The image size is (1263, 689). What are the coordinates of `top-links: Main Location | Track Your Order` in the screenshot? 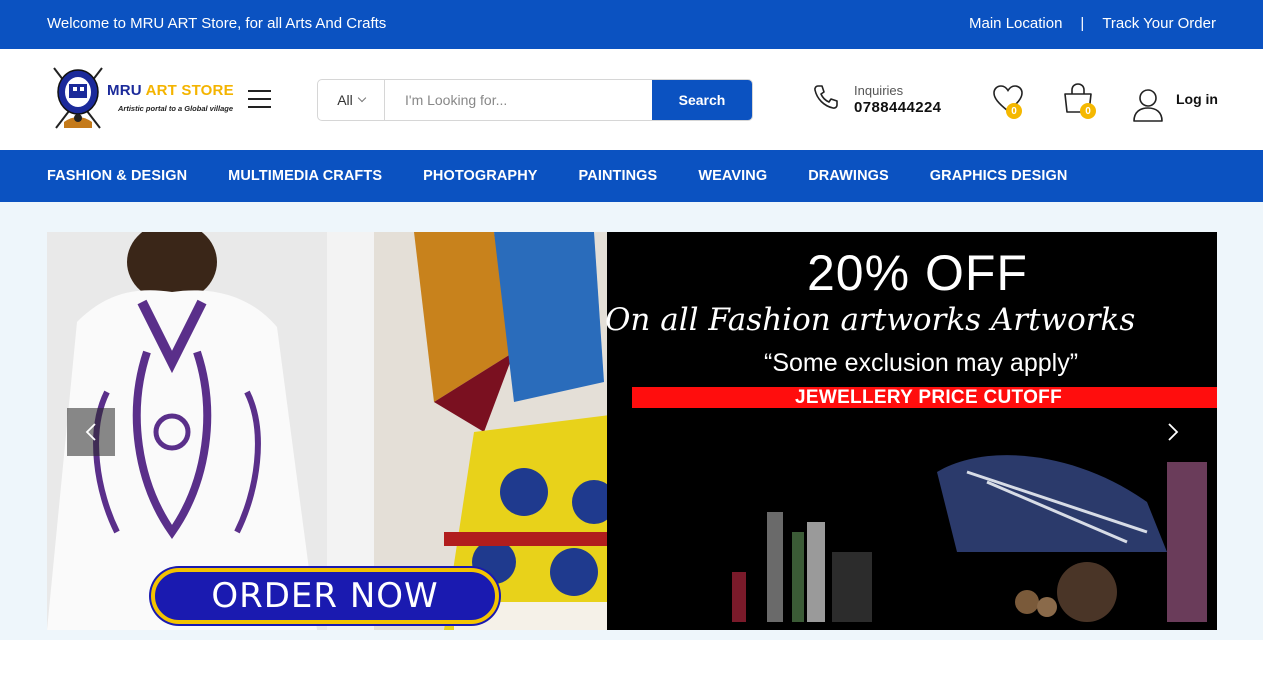 It's located at (1092, 23).